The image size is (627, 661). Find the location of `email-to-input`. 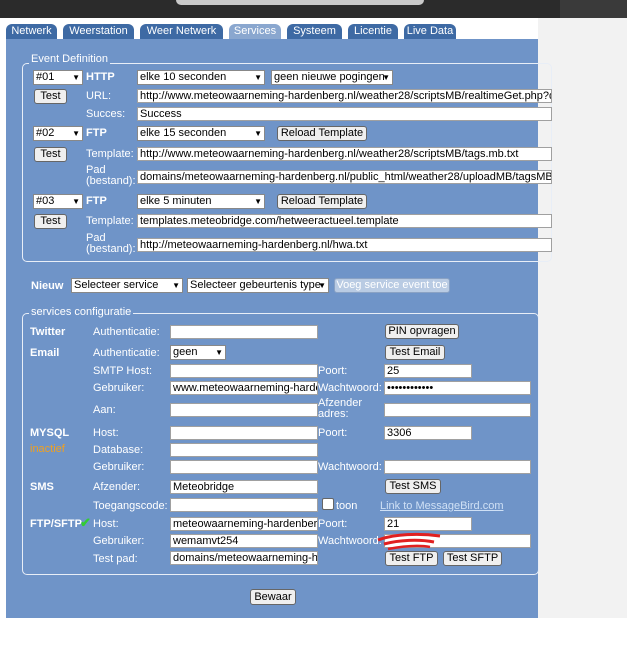

email-to-input is located at coordinates (244, 410).